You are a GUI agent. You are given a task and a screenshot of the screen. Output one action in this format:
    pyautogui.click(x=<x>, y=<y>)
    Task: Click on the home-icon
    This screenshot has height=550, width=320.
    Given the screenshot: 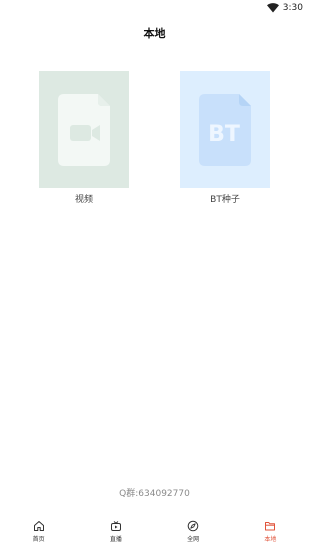 What is the action you would take?
    pyautogui.click(x=38, y=526)
    